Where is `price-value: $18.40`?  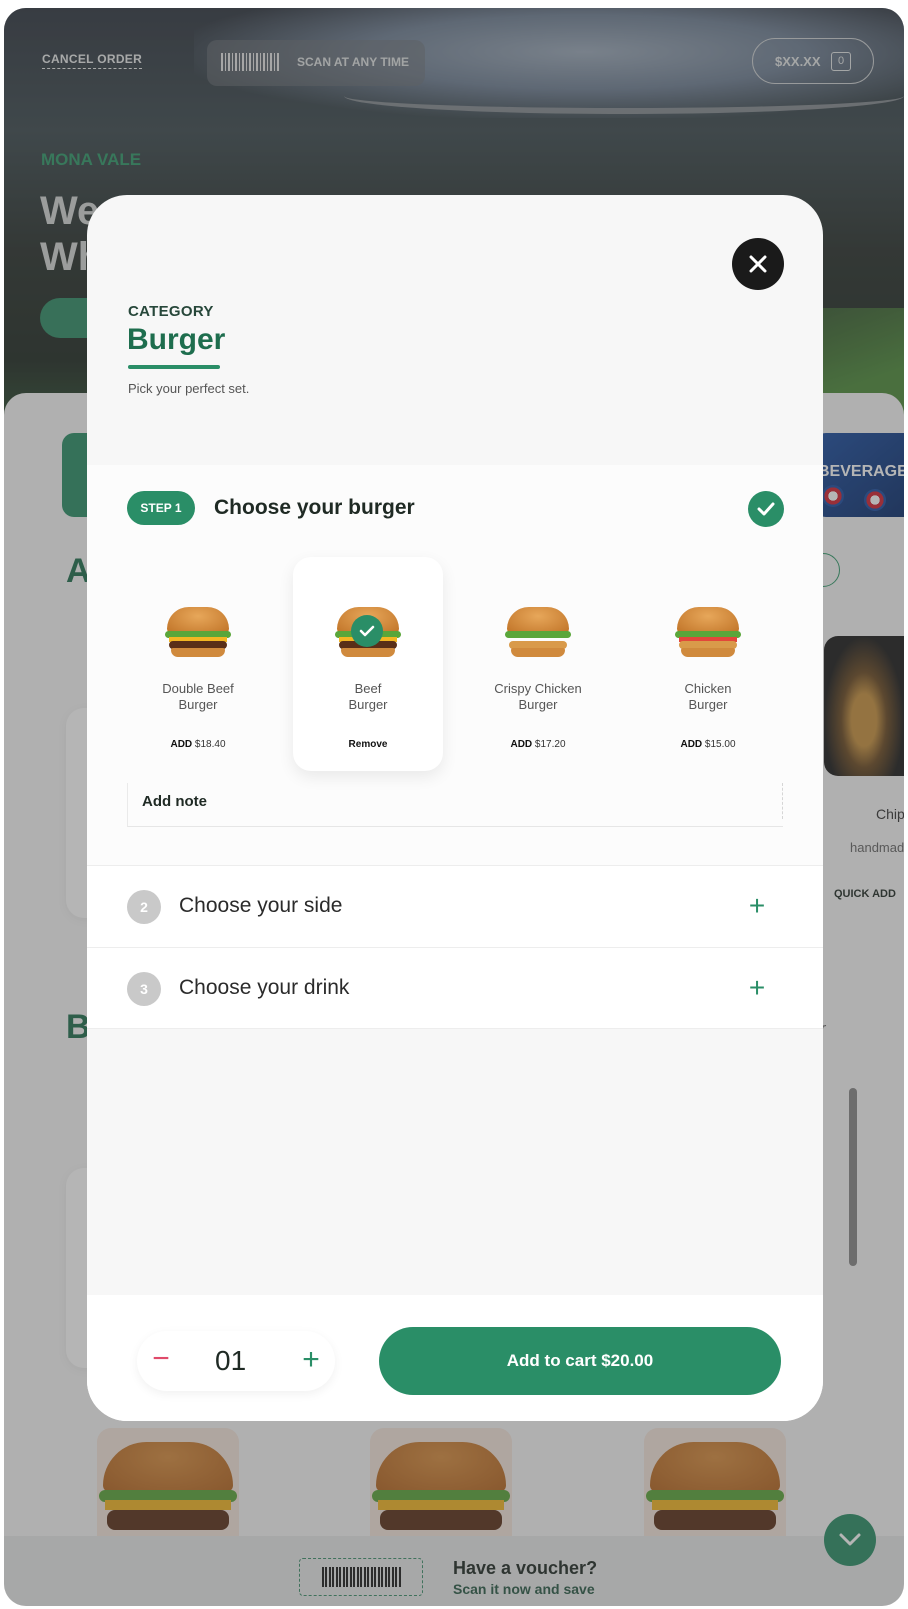 price-value: $18.40 is located at coordinates (210, 744).